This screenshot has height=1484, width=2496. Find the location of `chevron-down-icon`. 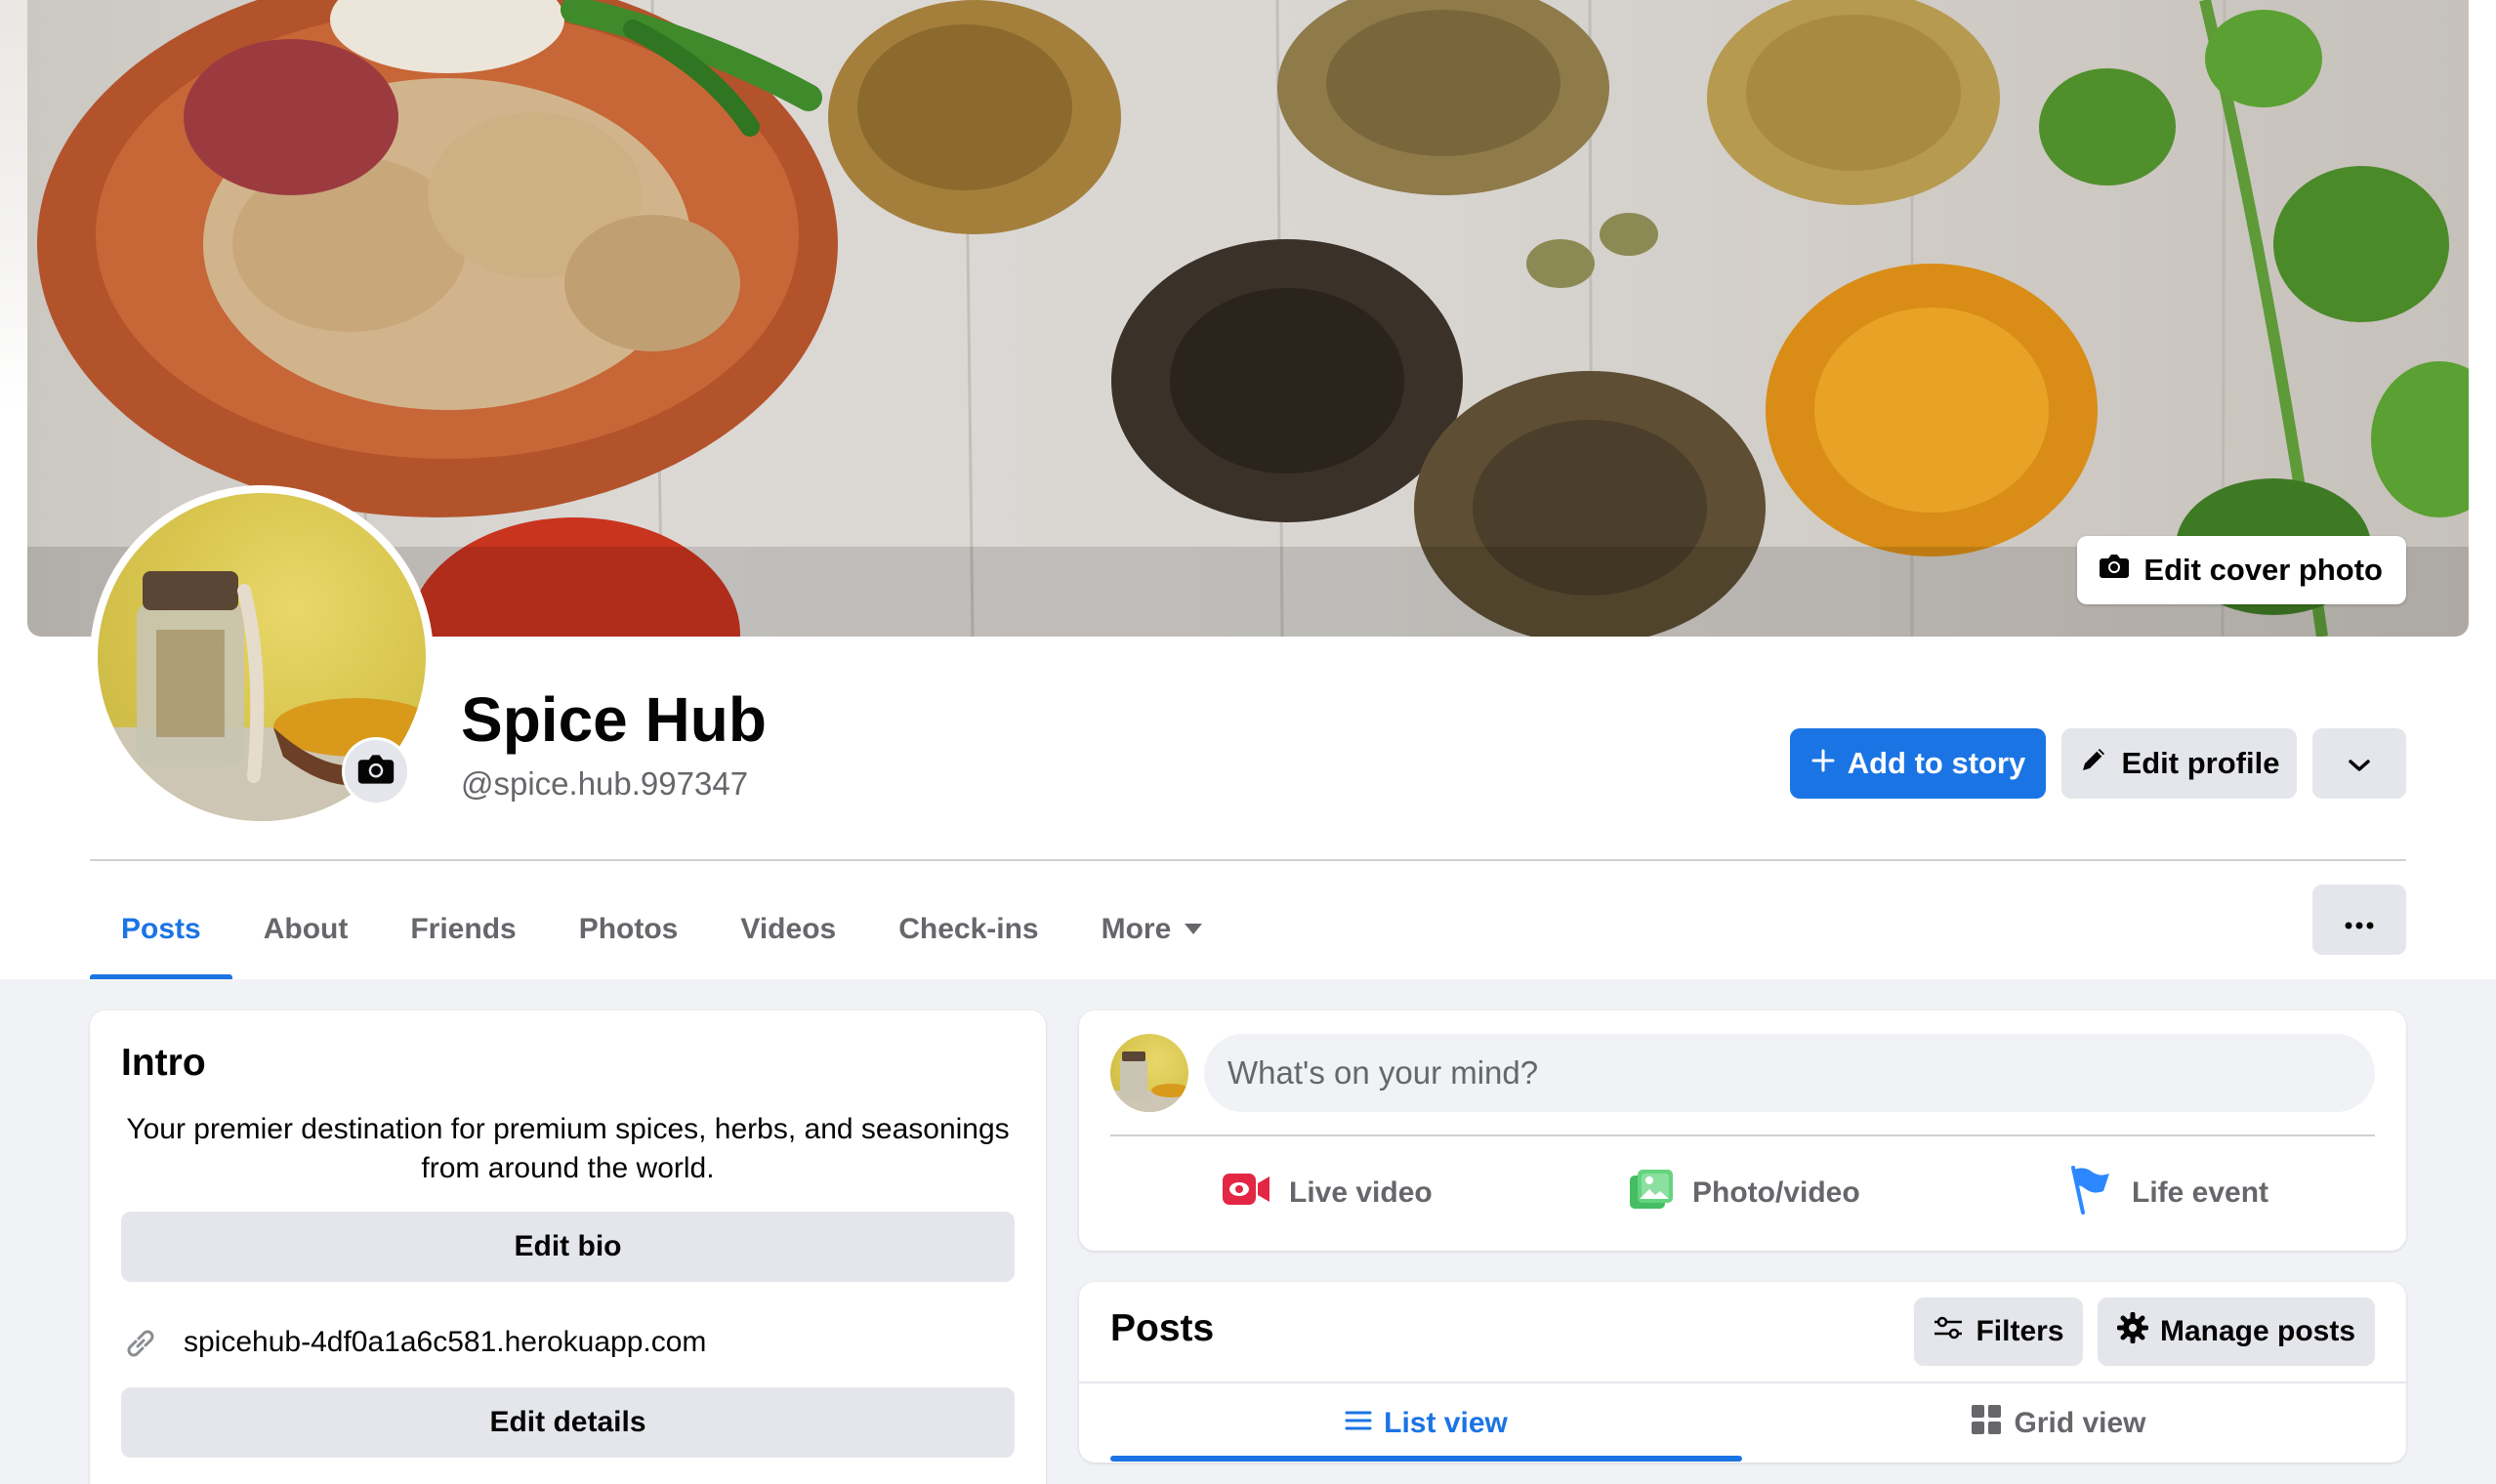

chevron-down-icon is located at coordinates (2359, 764).